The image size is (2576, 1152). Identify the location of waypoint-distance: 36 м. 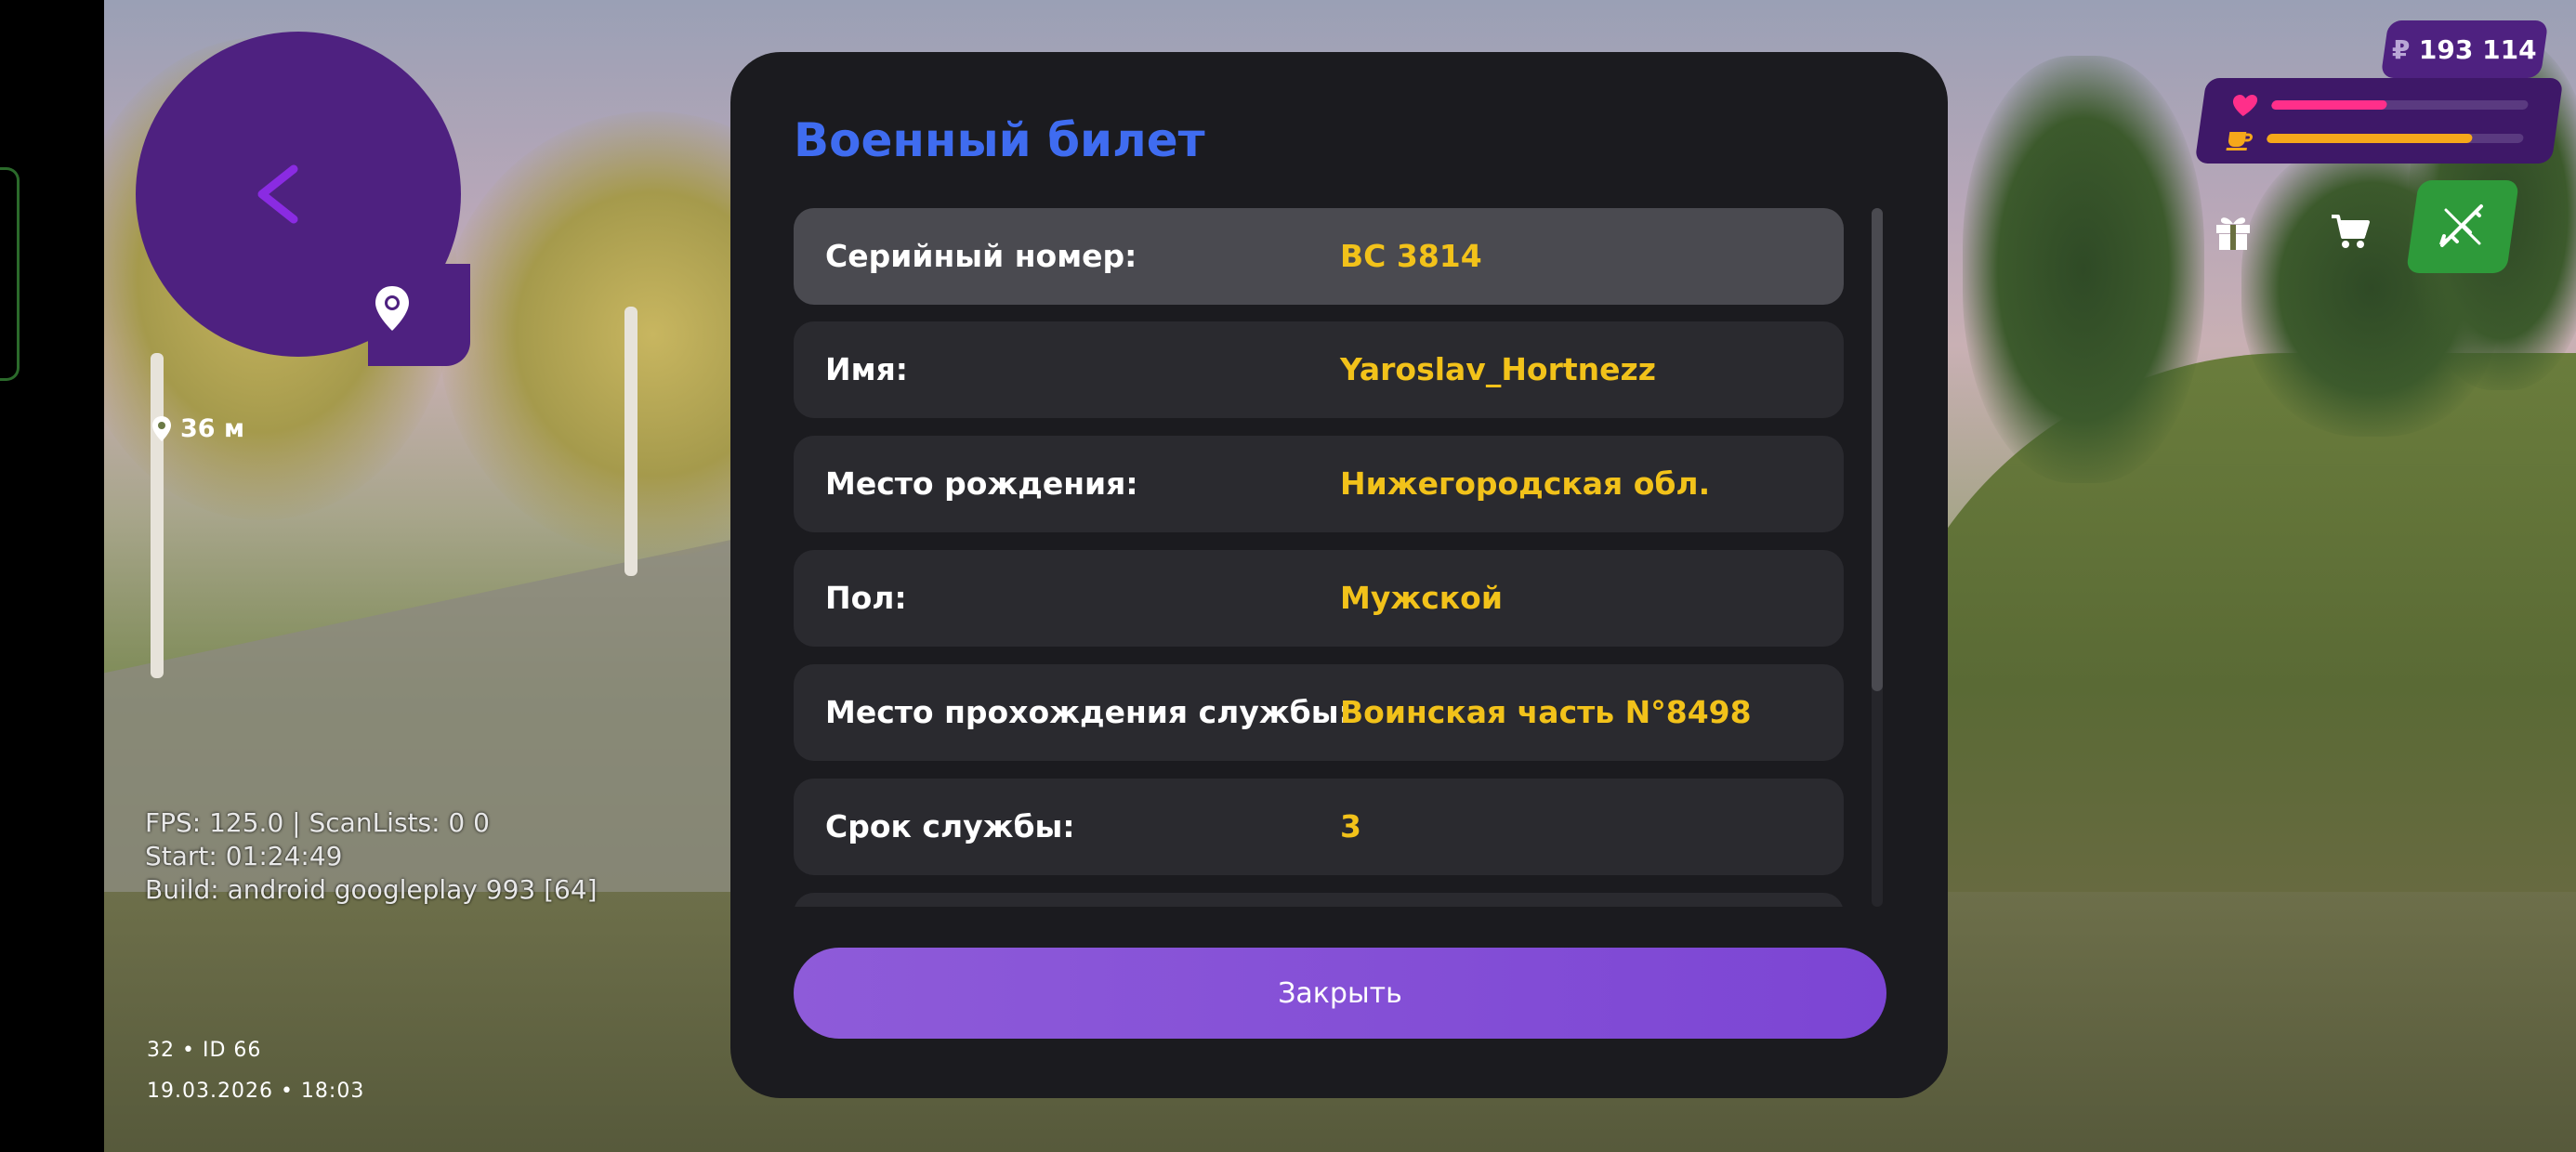
(197, 428).